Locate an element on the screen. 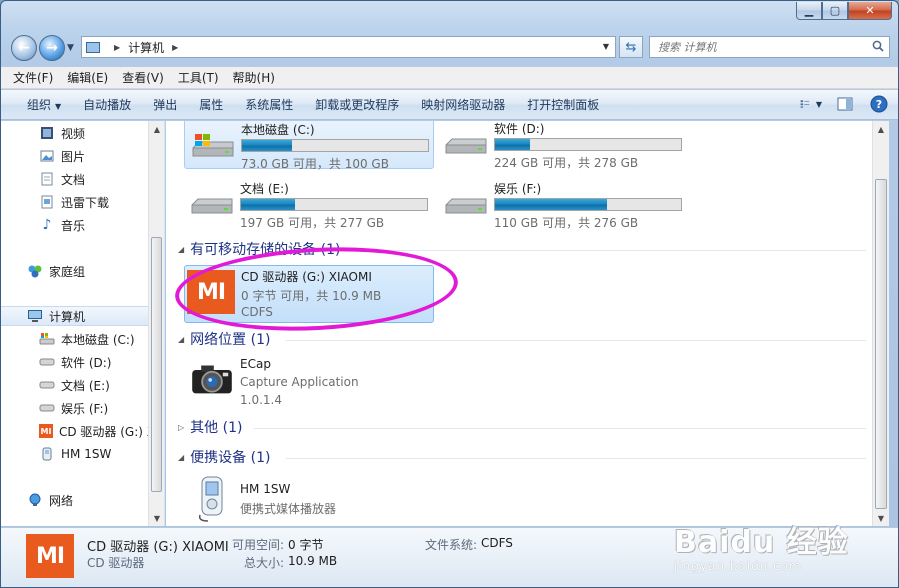 The image size is (899, 588). drive-tile-c: 本地磁盘 (C:) 73.0 GB 可用，共 100 GB is located at coordinates (309, 146).